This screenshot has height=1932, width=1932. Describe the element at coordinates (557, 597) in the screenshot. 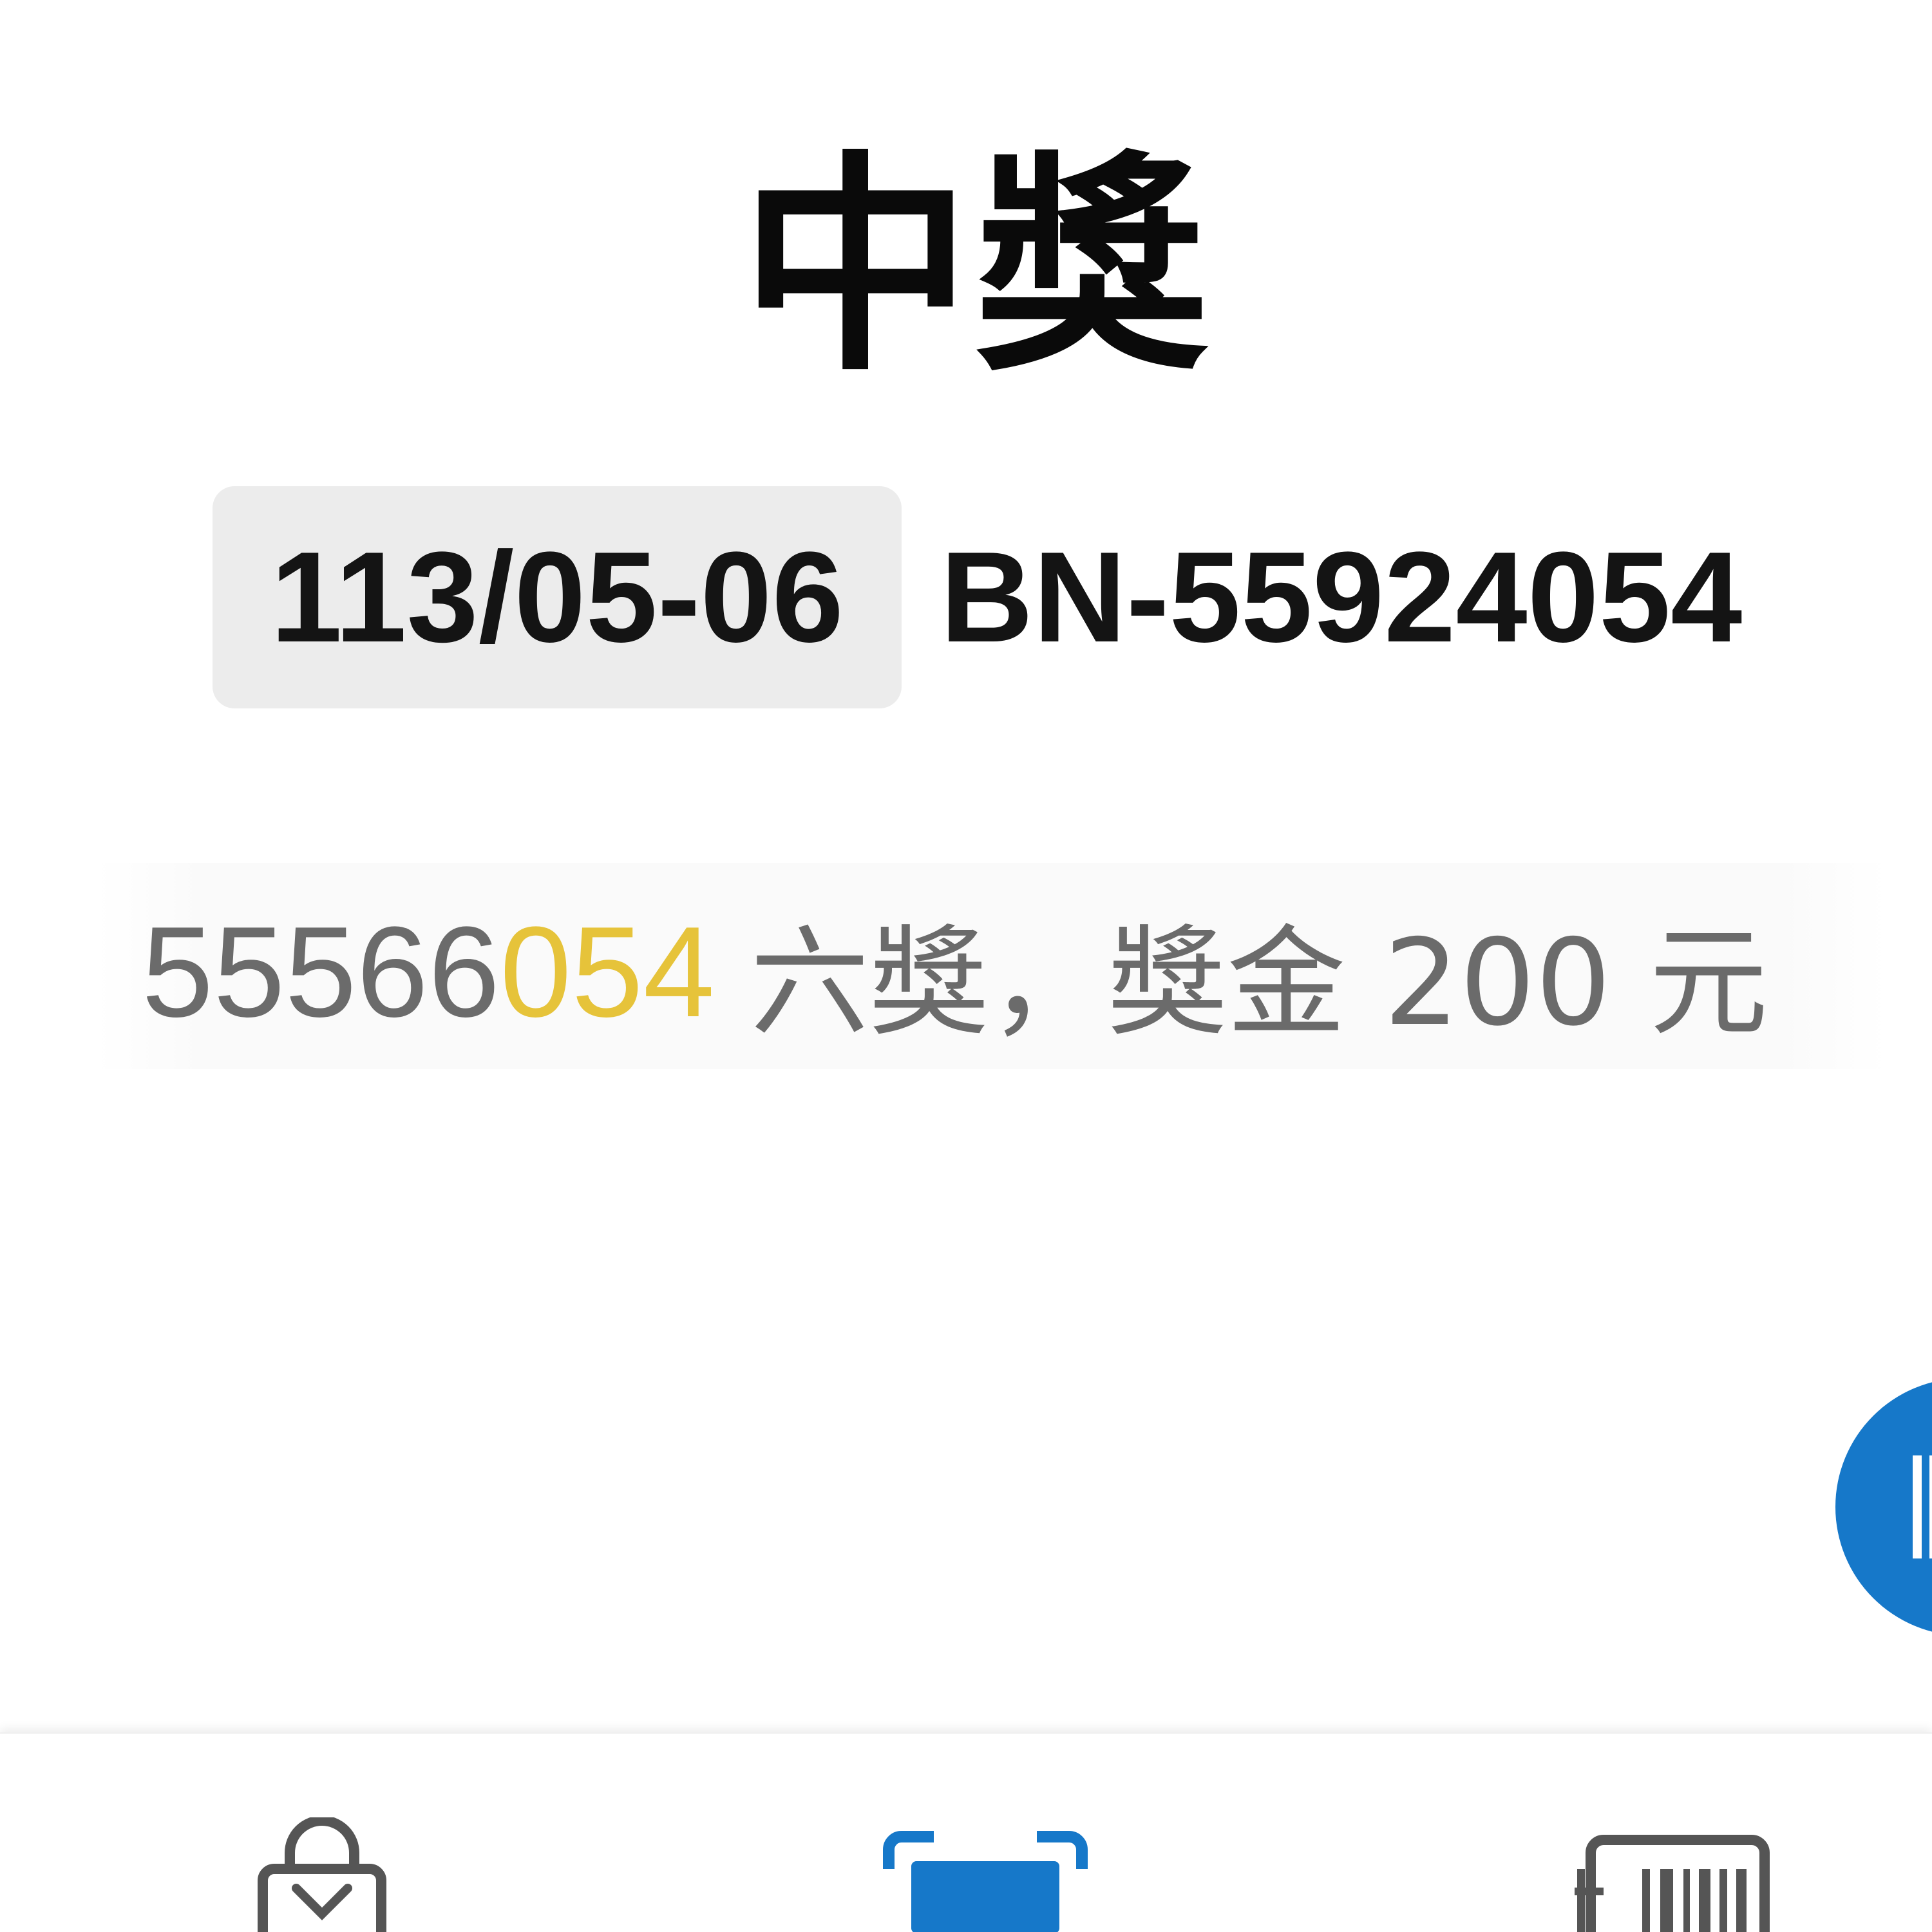

I see `period-badge: 113/05-06` at that location.